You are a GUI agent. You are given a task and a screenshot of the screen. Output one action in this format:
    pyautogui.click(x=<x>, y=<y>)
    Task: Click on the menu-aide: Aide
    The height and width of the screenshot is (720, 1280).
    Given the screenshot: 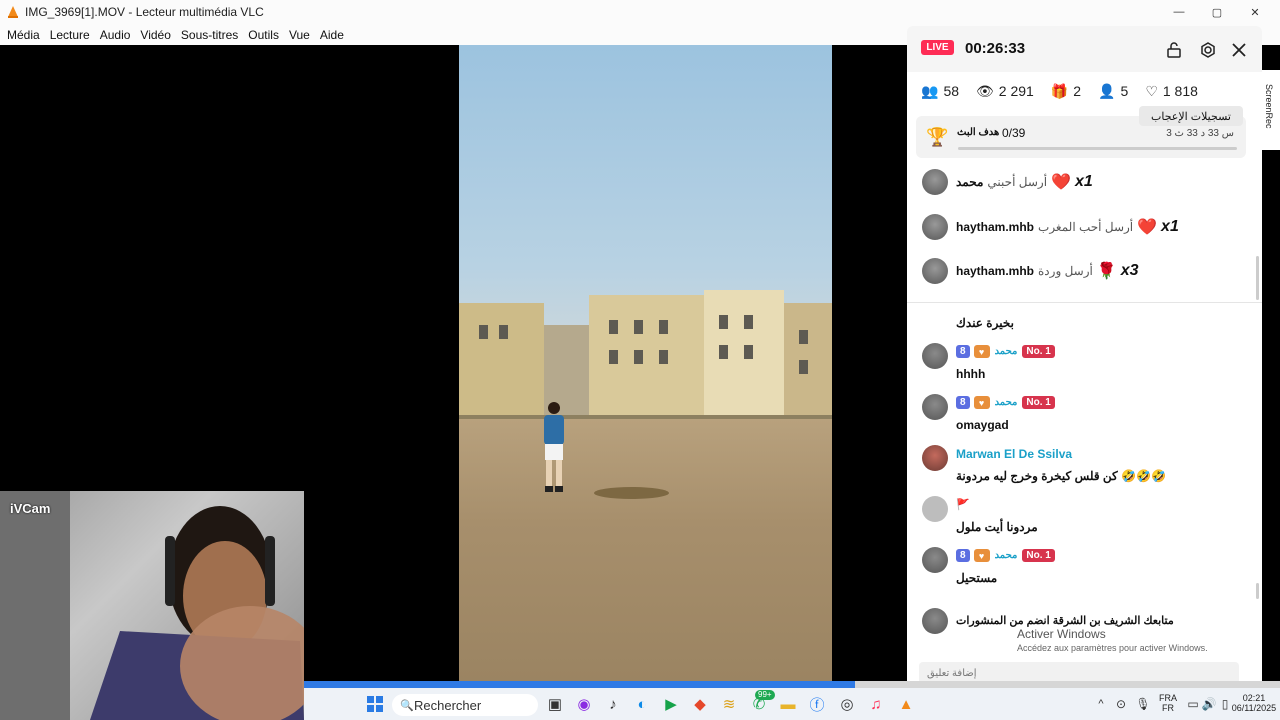 What is the action you would take?
    pyautogui.click(x=332, y=35)
    